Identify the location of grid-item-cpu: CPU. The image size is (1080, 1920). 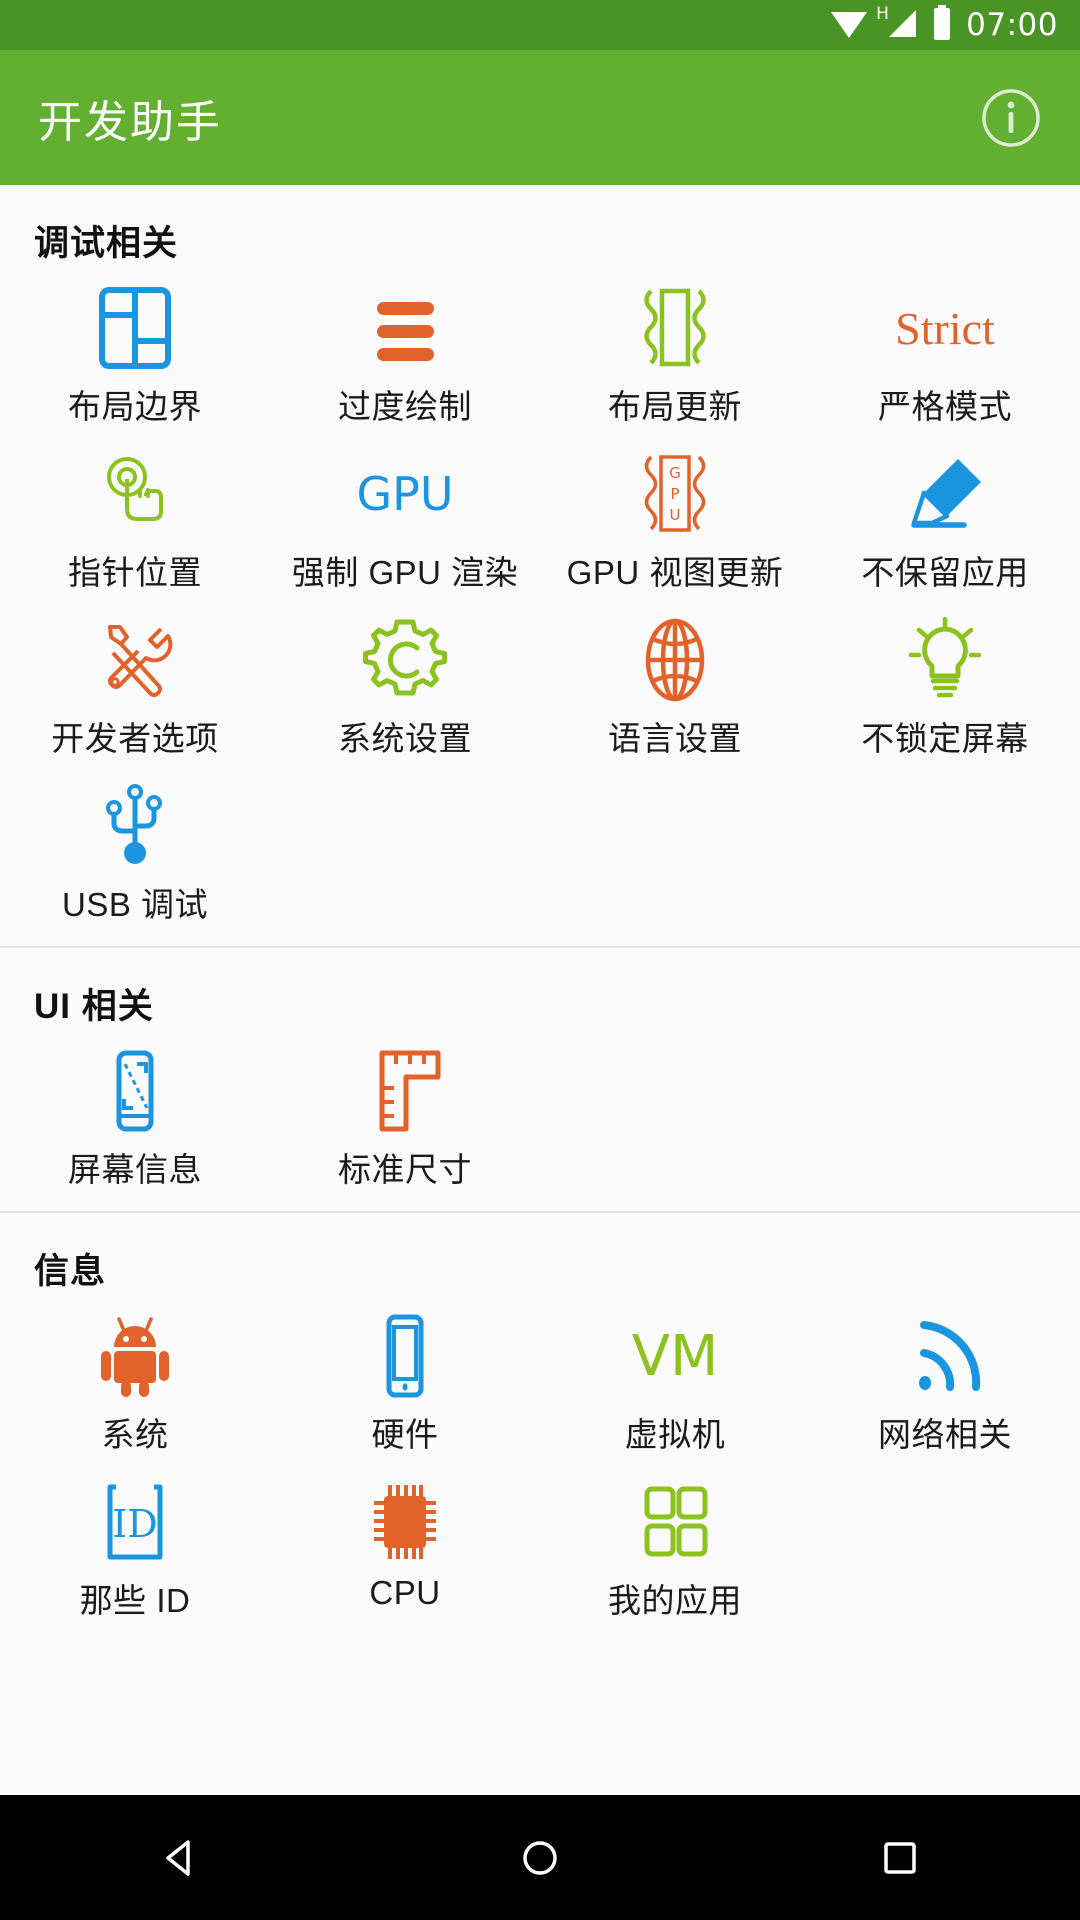
(405, 1549).